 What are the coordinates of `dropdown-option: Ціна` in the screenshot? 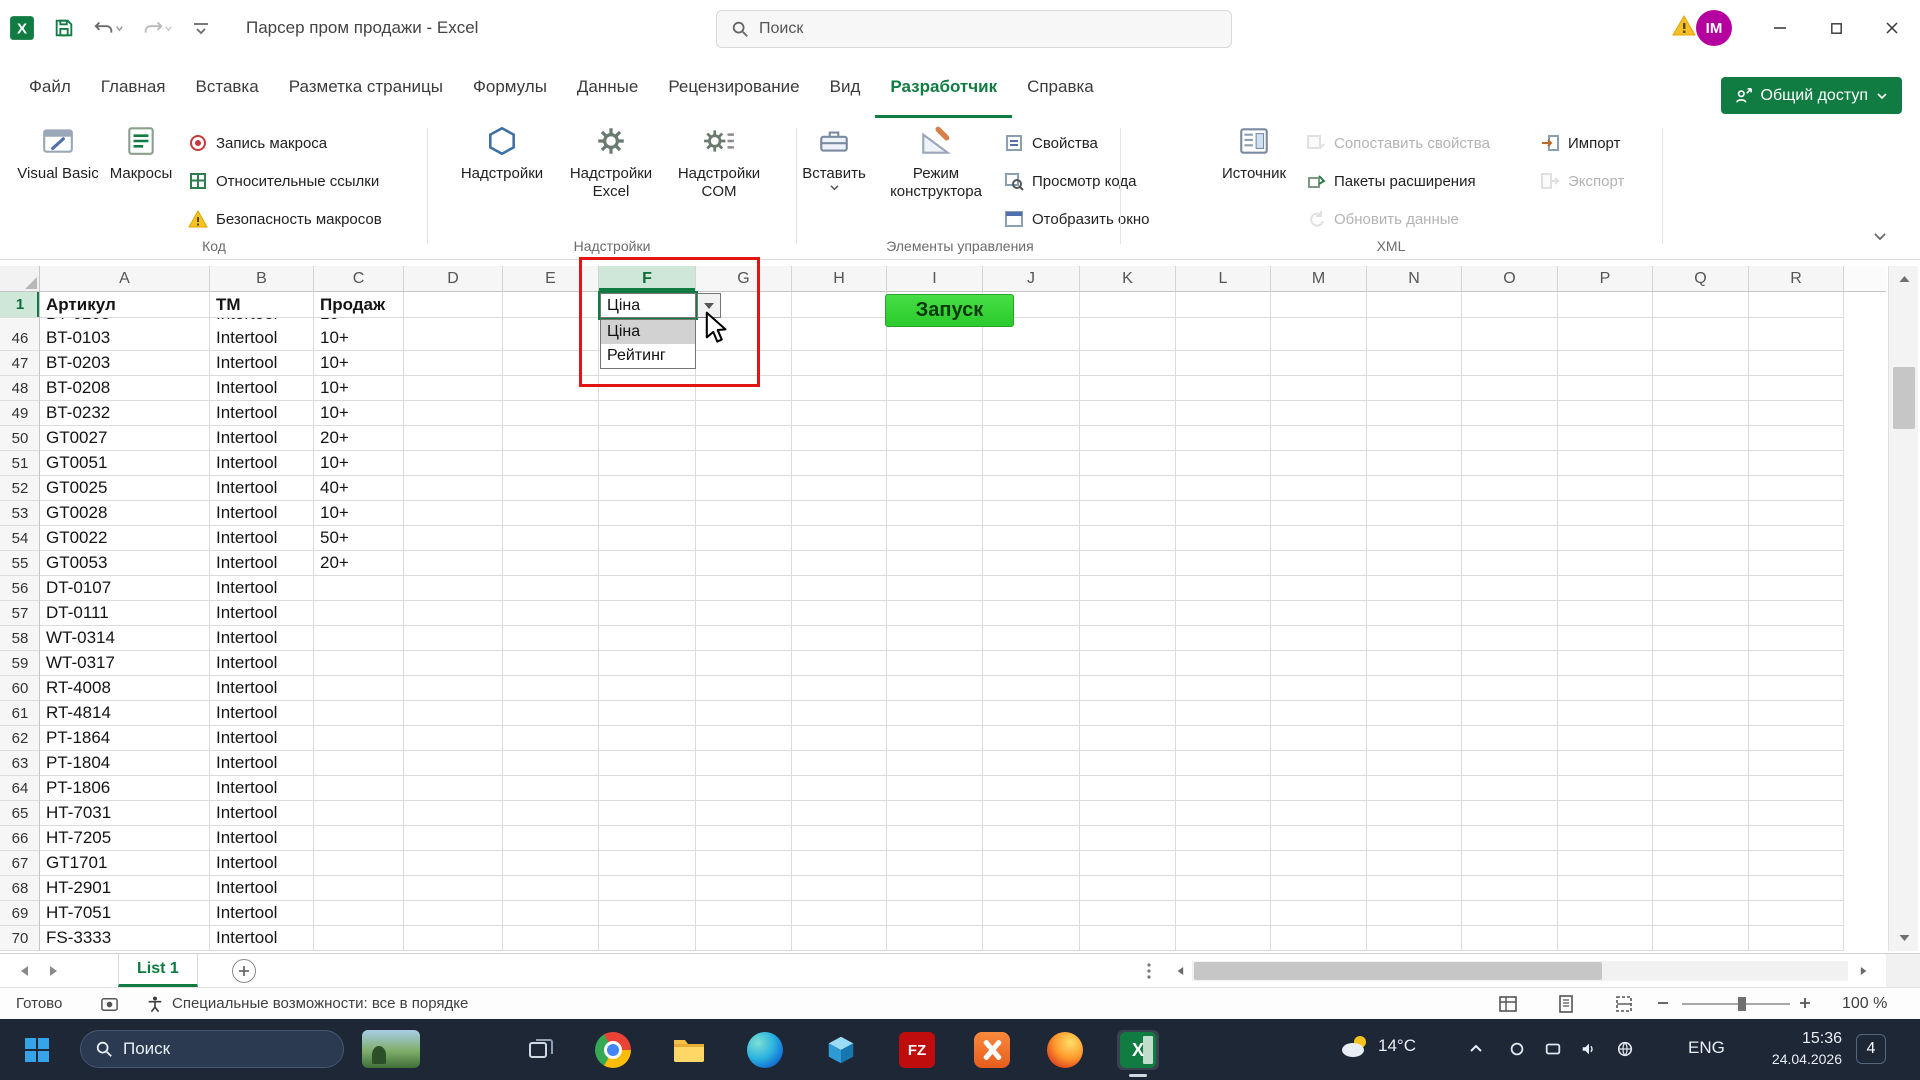 It's located at (648, 332).